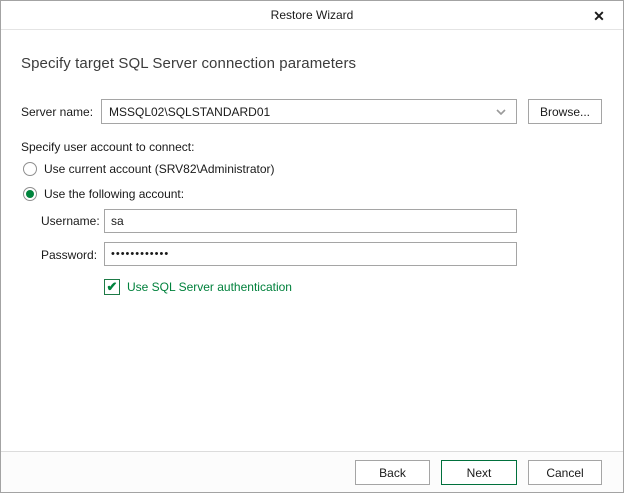 This screenshot has height=493, width=624. I want to click on password-label: Password:, so click(69, 255).